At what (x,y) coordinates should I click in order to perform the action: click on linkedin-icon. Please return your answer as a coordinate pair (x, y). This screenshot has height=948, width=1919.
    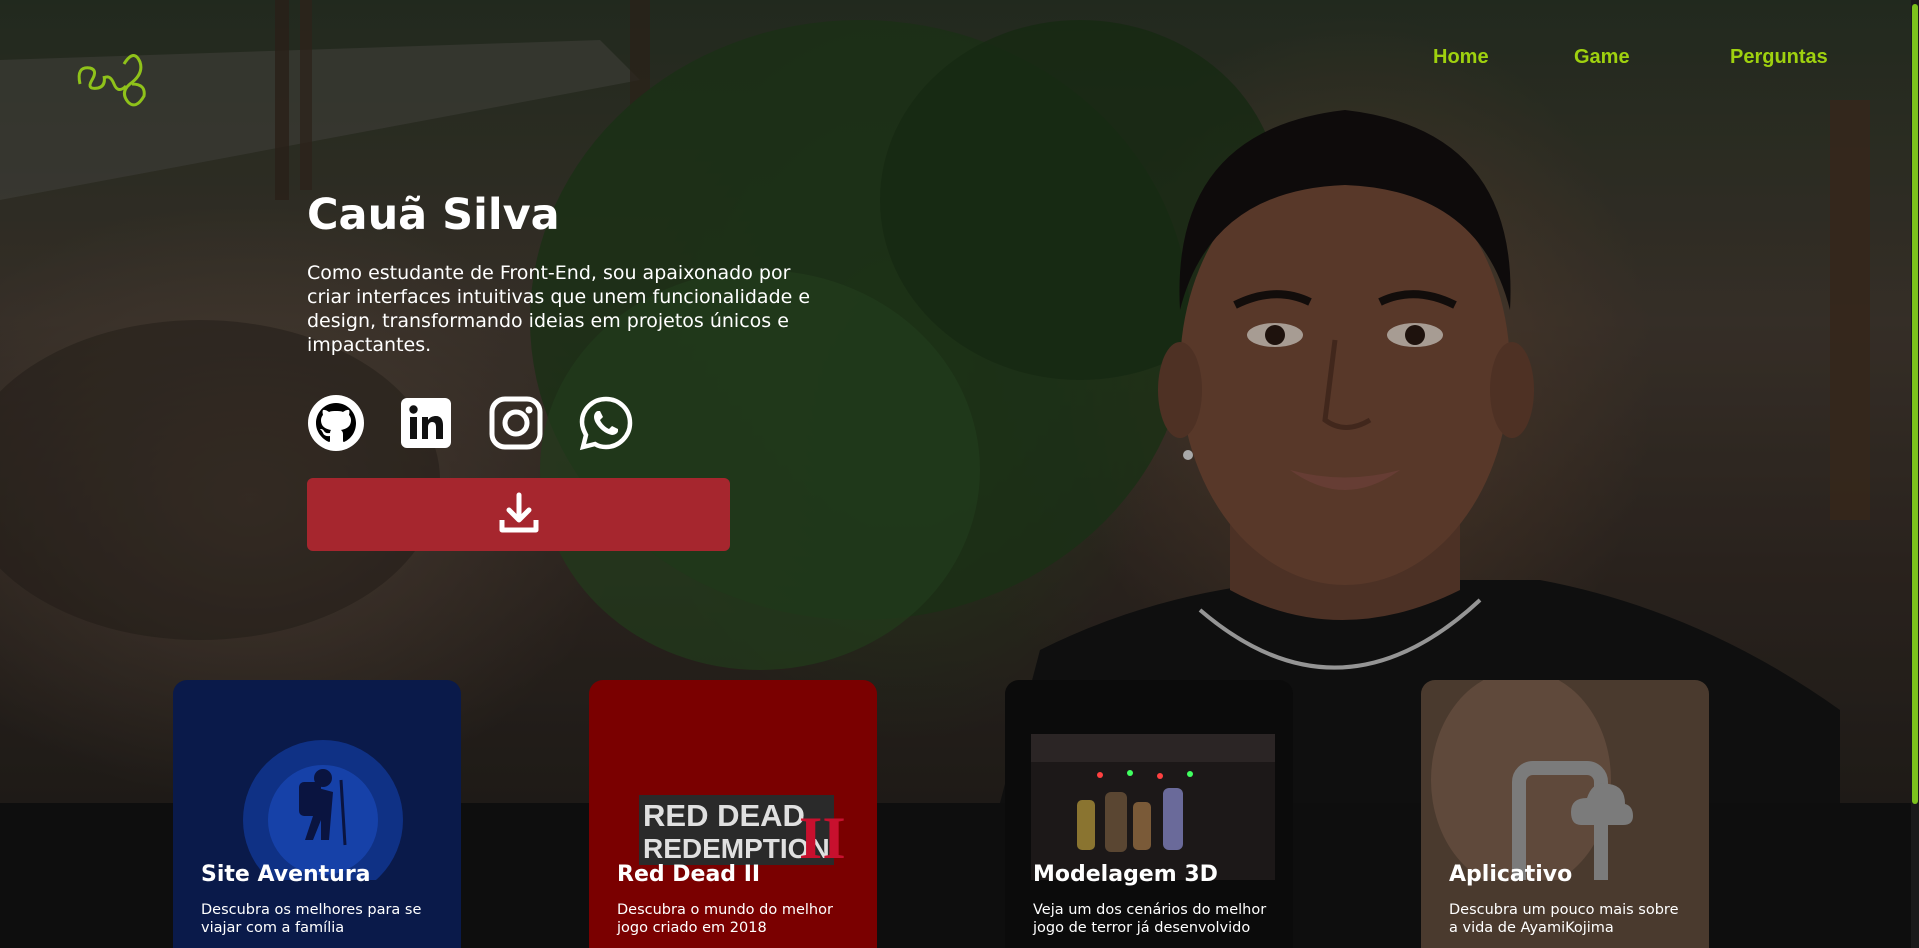
    Looking at the image, I should click on (426, 423).